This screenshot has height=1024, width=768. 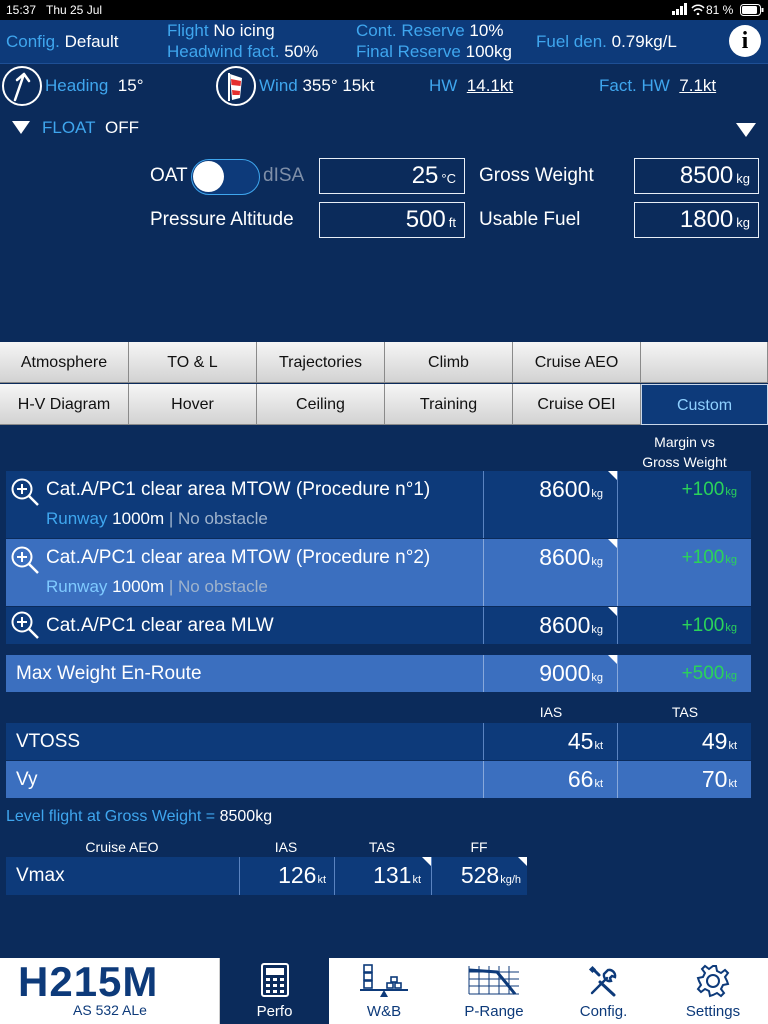 I want to click on pressure-alt-value: 500, so click(x=425, y=219).